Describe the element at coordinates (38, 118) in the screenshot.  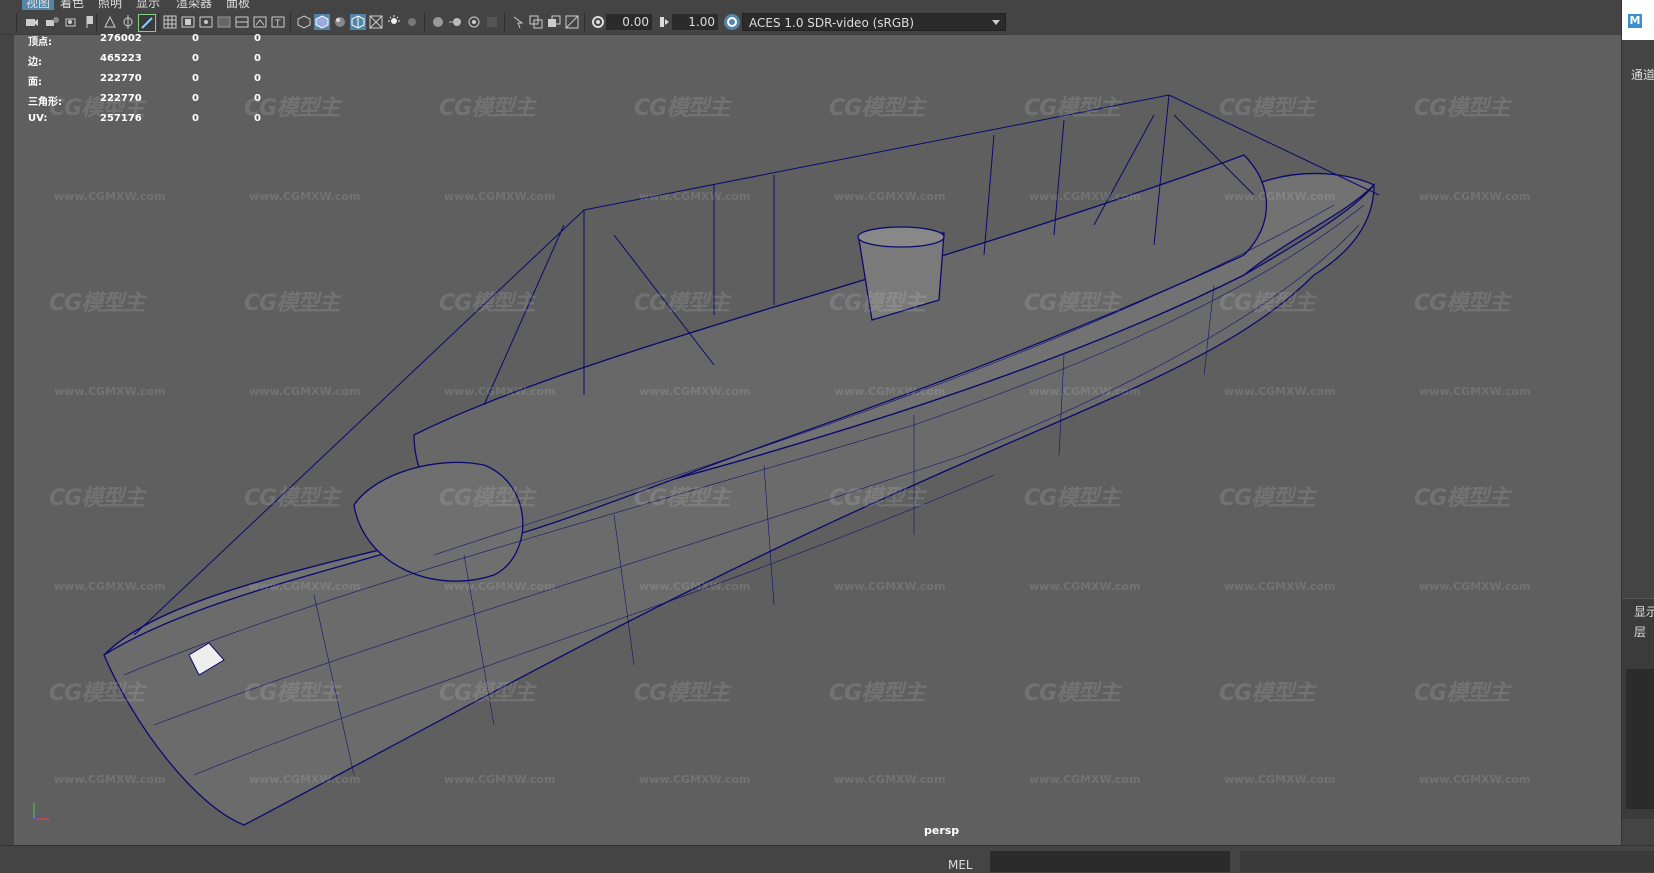
I see `hud-label: UV:` at that location.